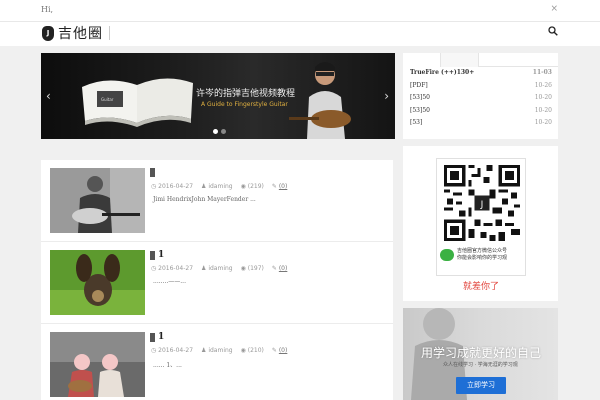  I want to click on post-views: ◉ (219), so click(252, 186).